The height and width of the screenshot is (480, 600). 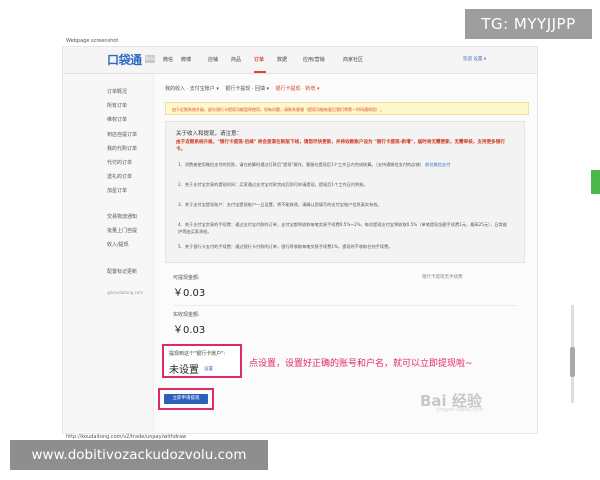 I want to click on app-logo: 口袋通, so click(x=124, y=59).